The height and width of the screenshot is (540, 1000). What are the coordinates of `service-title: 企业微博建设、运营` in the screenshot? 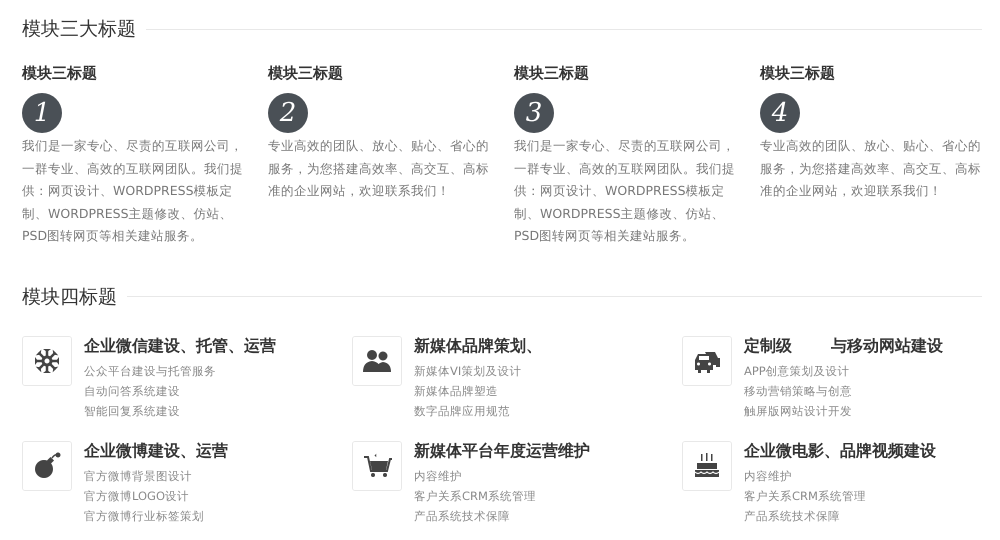 It's located at (156, 451).